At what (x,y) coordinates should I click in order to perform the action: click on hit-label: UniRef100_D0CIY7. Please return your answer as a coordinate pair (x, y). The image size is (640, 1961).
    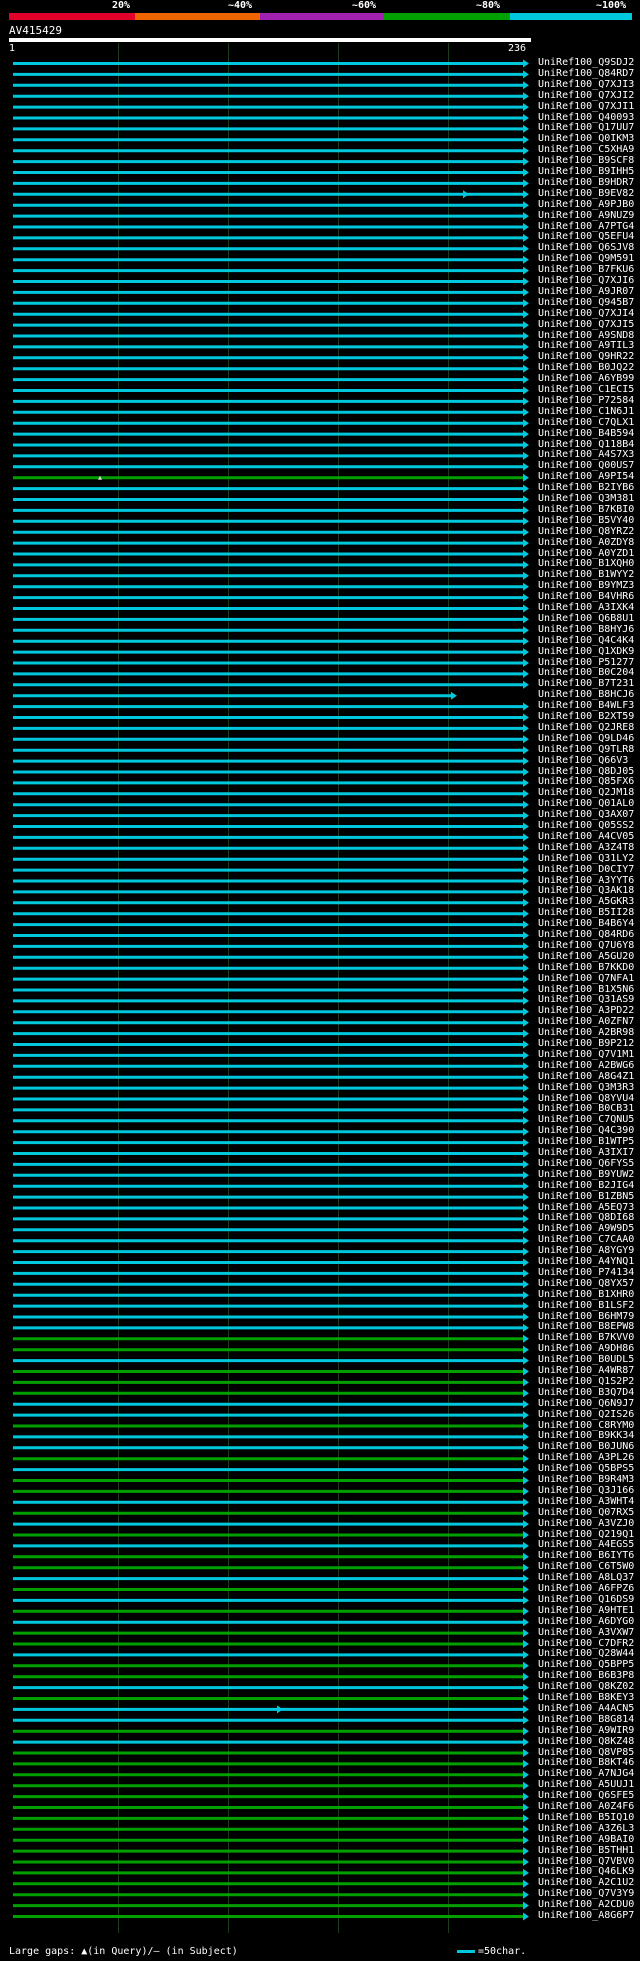
    Looking at the image, I should click on (586, 870).